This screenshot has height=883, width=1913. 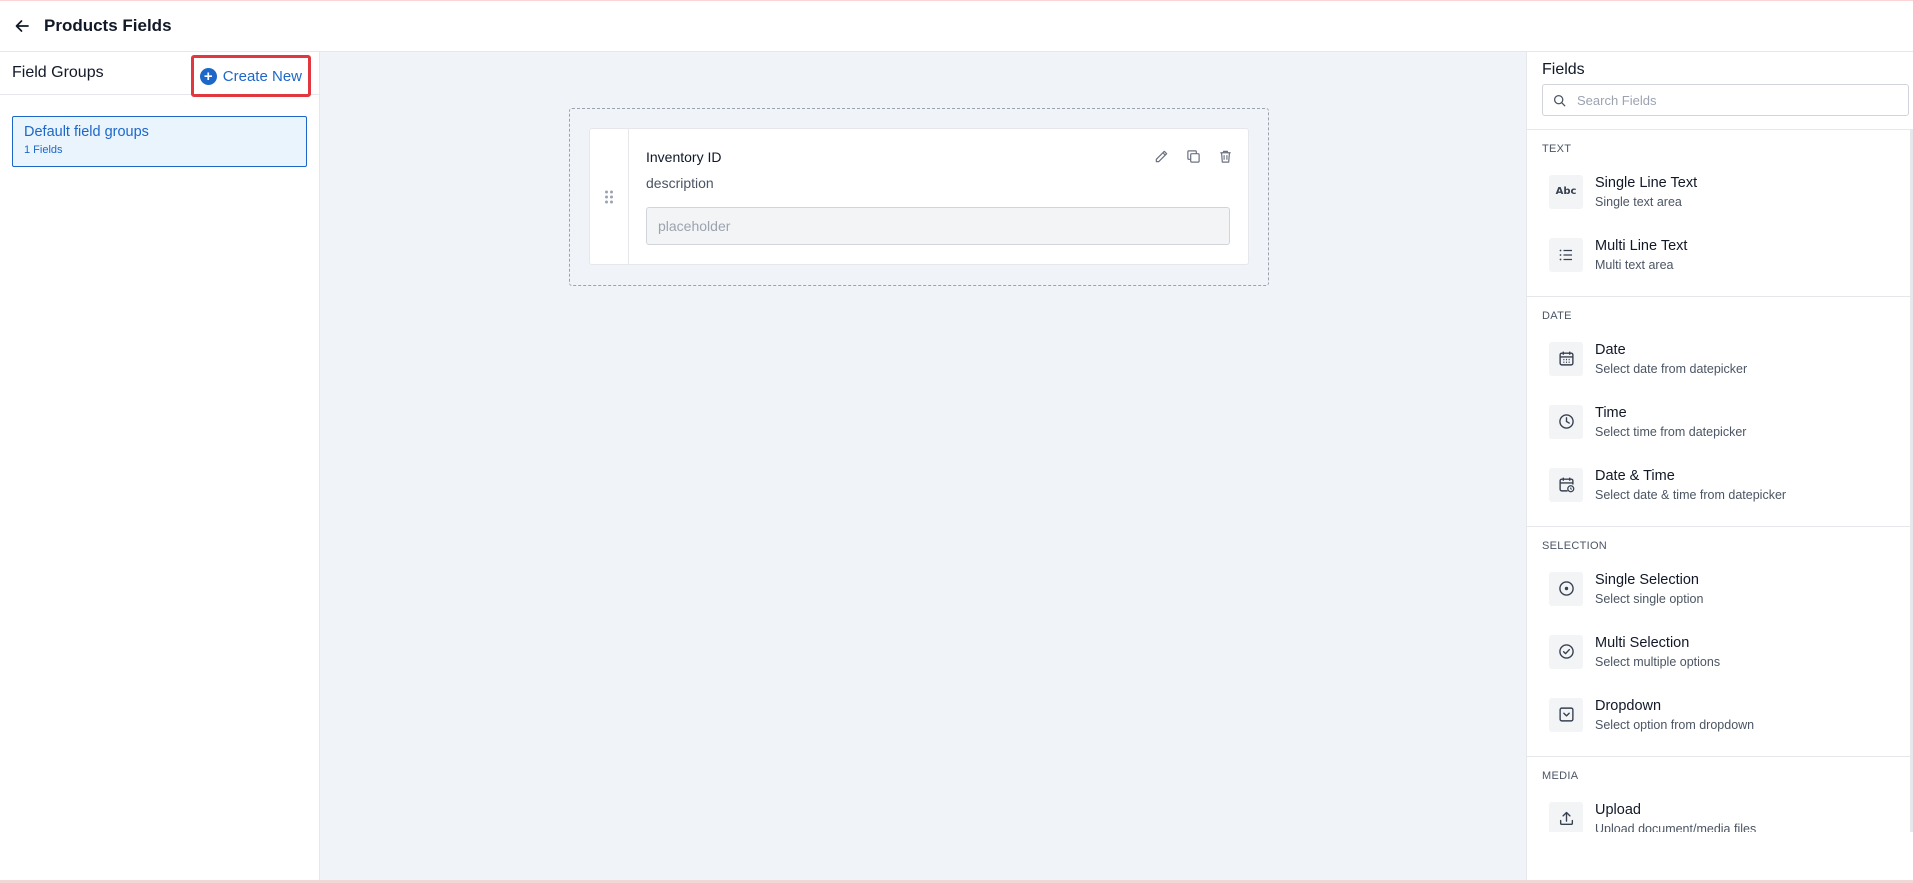 What do you see at coordinates (1718, 651) in the screenshot?
I see `field-type-multi-selection: Multi Selection Select multiple options` at bounding box center [1718, 651].